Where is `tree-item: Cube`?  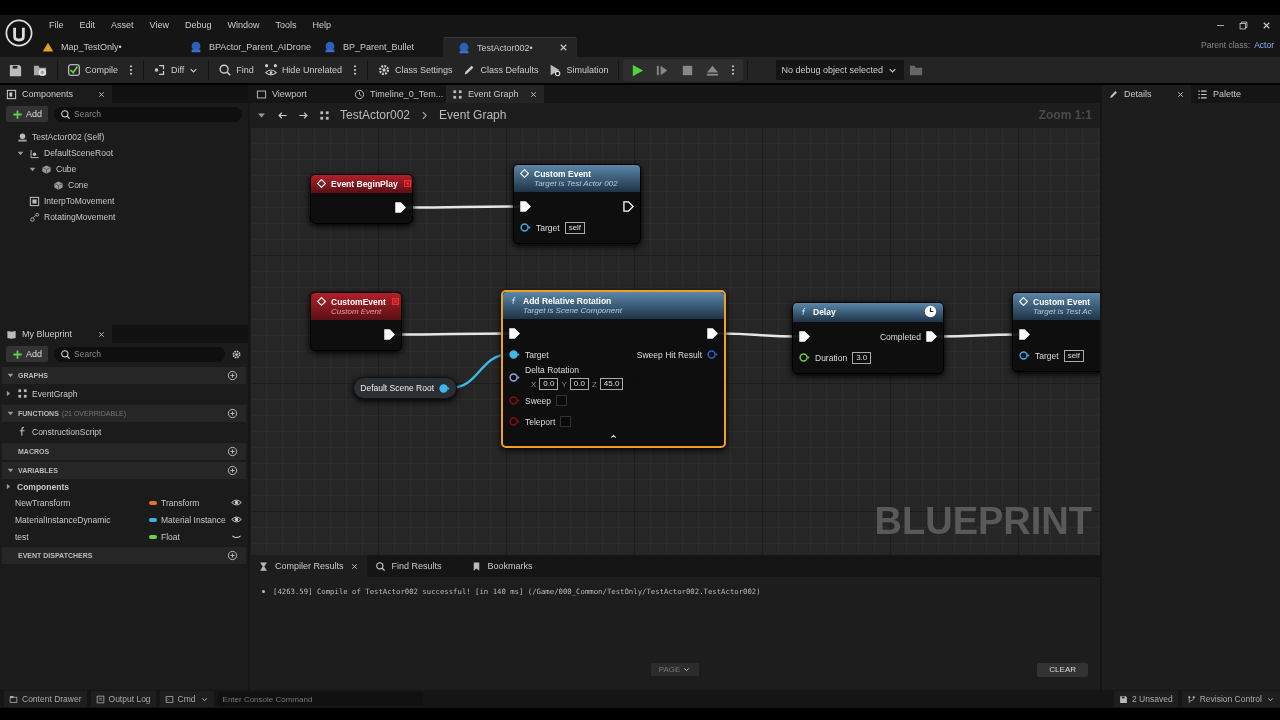 tree-item: Cube is located at coordinates (124, 169).